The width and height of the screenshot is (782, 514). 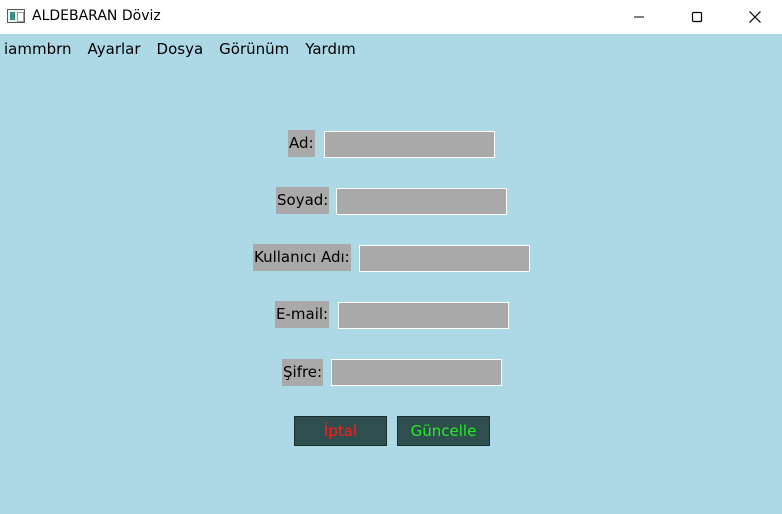 What do you see at coordinates (330, 49) in the screenshot?
I see `menu-item-help: Yardım` at bounding box center [330, 49].